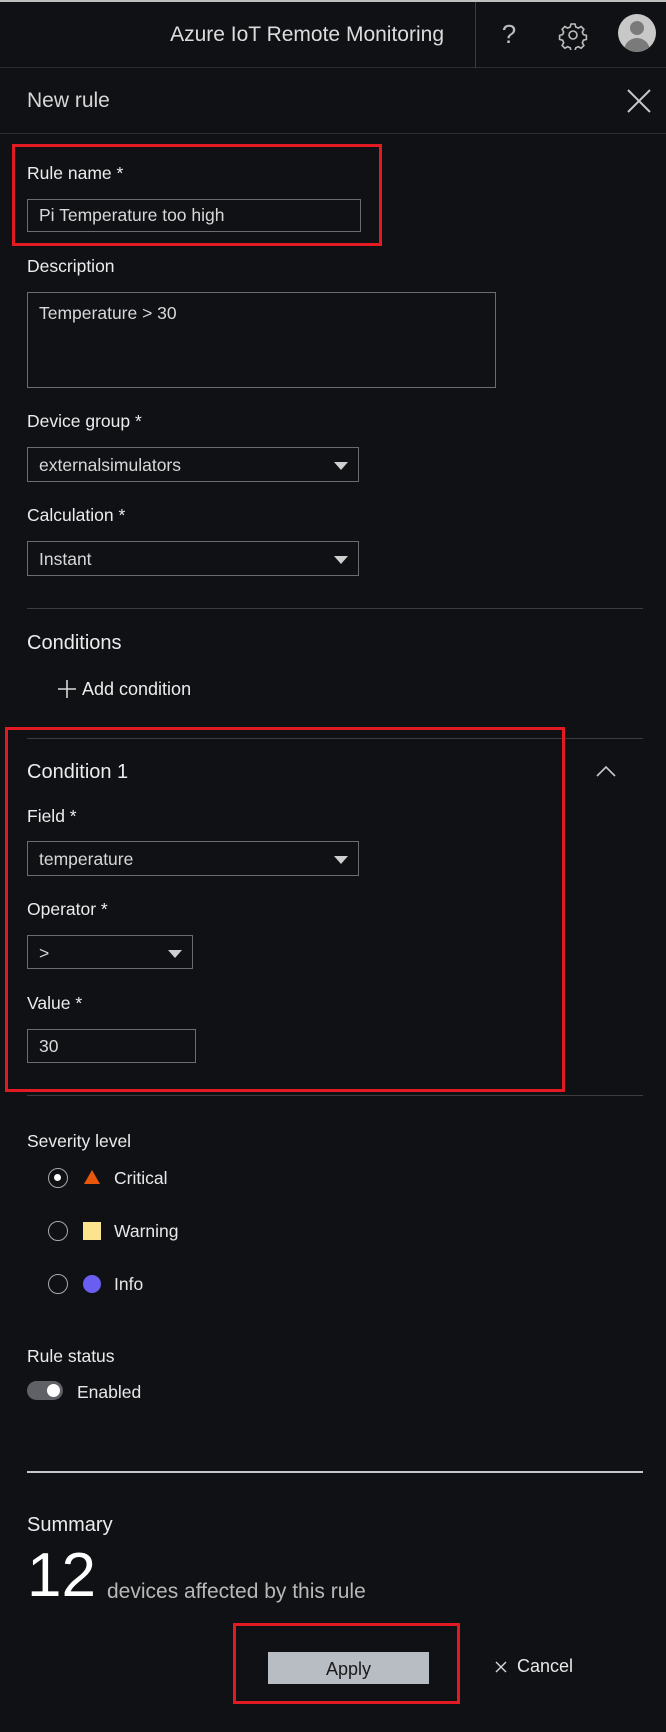 This screenshot has width=666, height=1732. What do you see at coordinates (92, 1284) in the screenshot?
I see `circle-icon` at bounding box center [92, 1284].